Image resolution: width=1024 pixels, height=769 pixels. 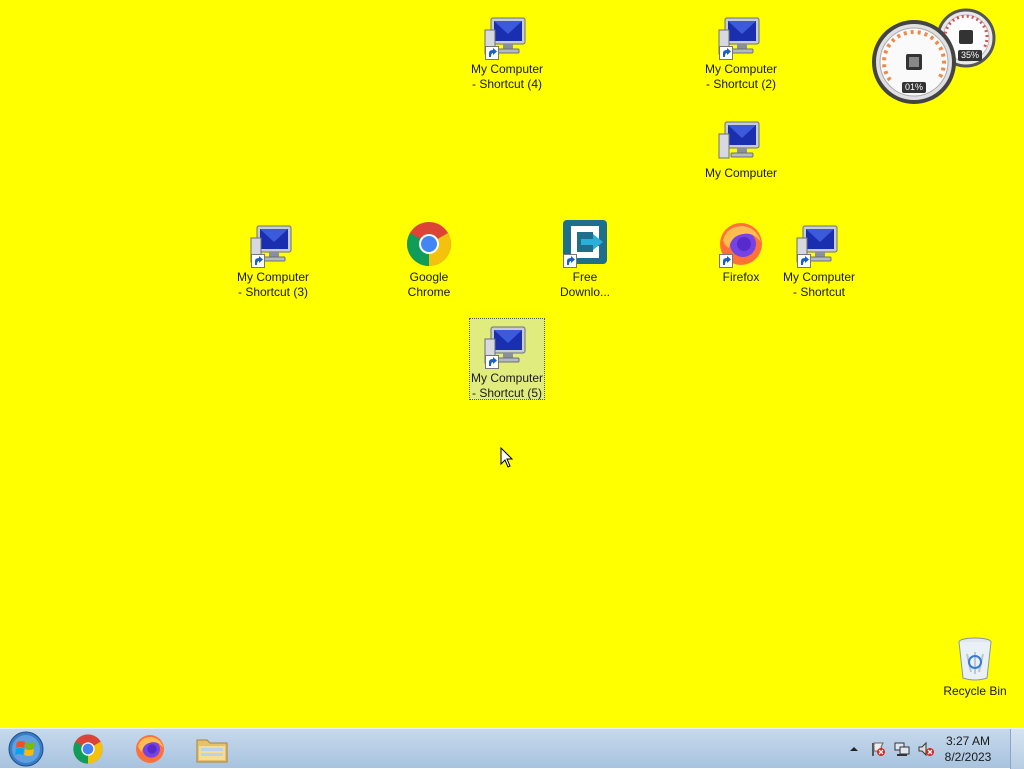 What do you see at coordinates (878, 749) in the screenshot?
I see `action-center-flag-icon` at bounding box center [878, 749].